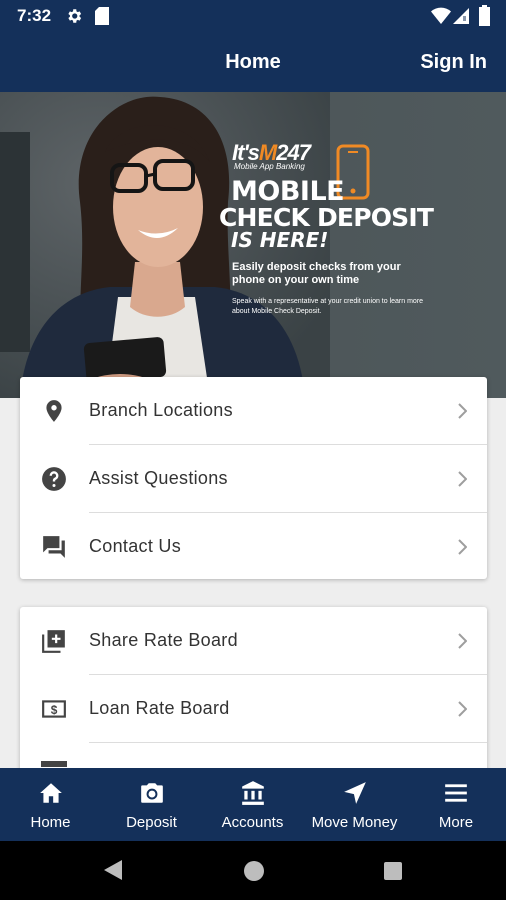 This screenshot has height=900, width=506. Describe the element at coordinates (50, 793) in the screenshot. I see `home-icon` at that location.